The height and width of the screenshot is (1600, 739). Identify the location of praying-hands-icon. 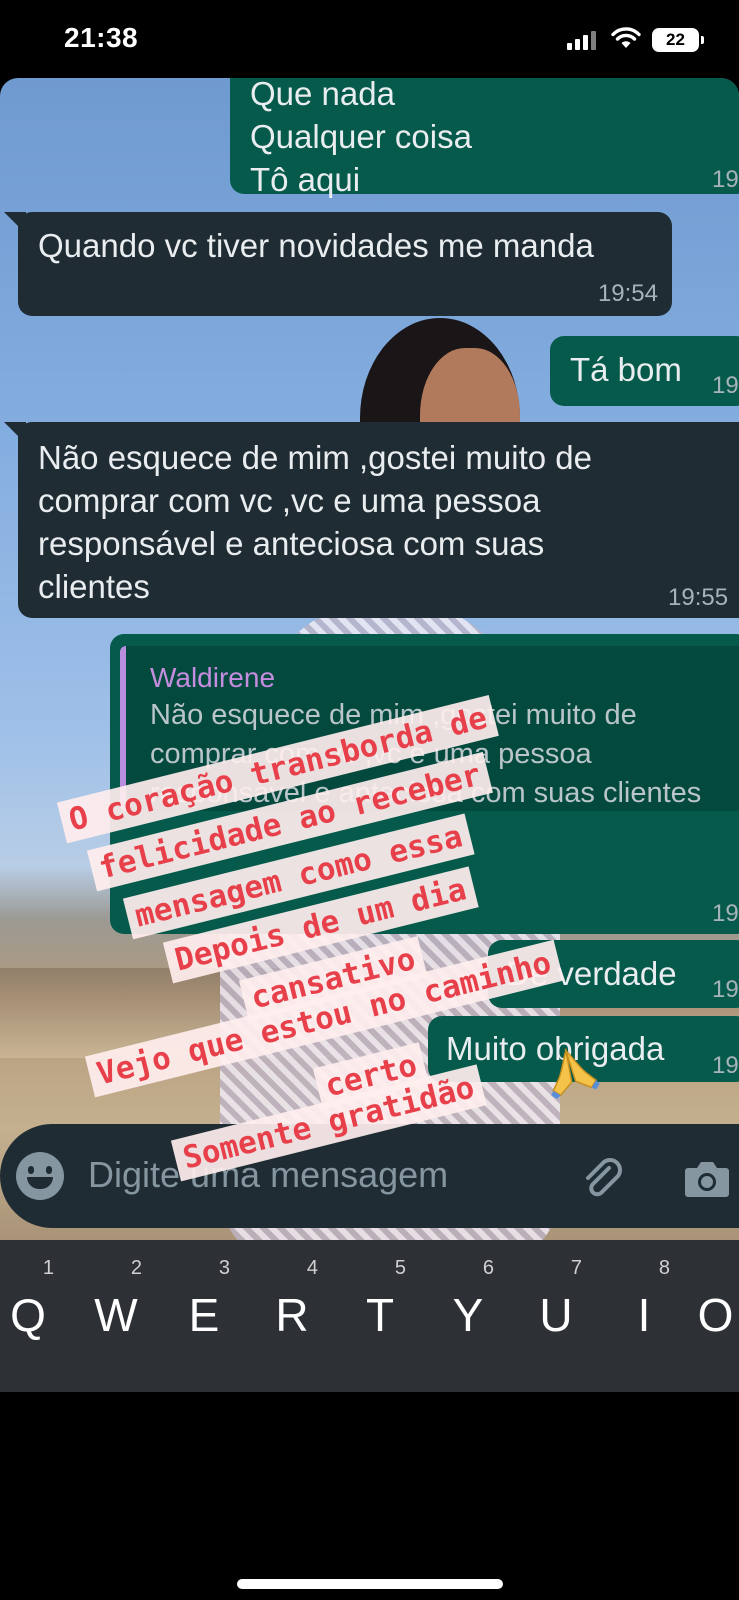
(575, 1073).